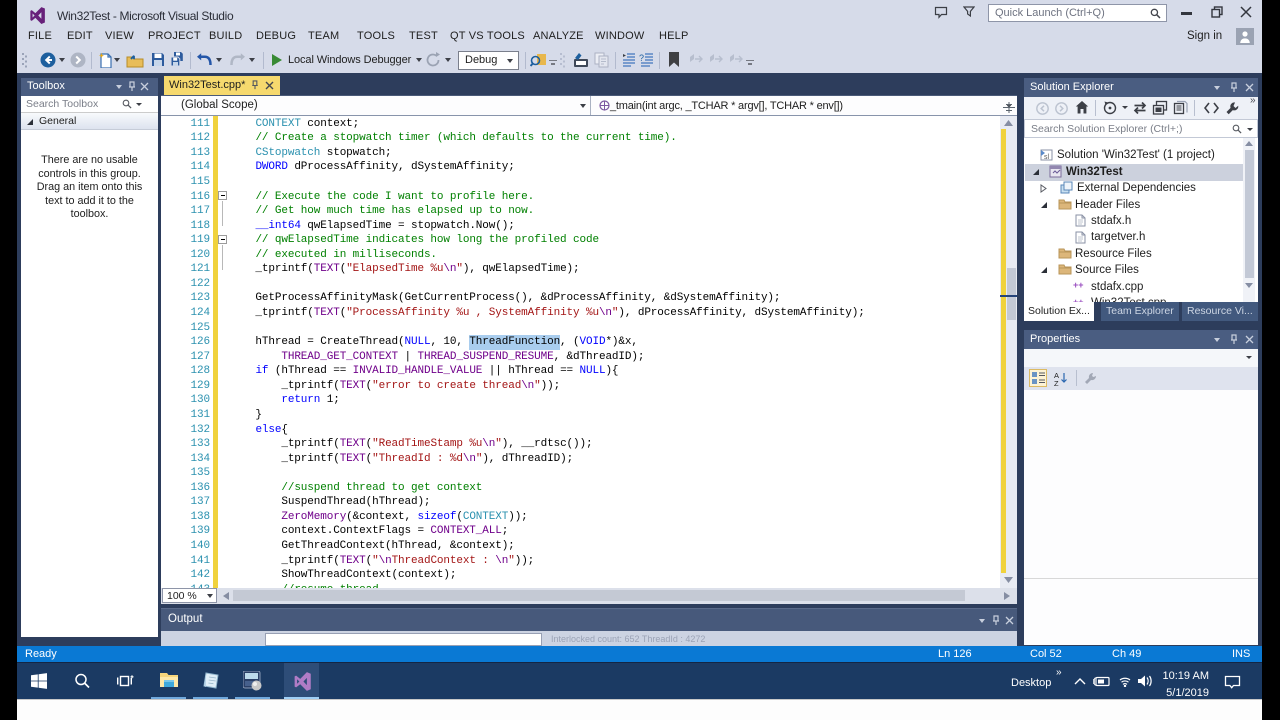 The height and width of the screenshot is (720, 1280). What do you see at coordinates (1047, 157) in the screenshot?
I see `svg-text: sl` at bounding box center [1047, 157].